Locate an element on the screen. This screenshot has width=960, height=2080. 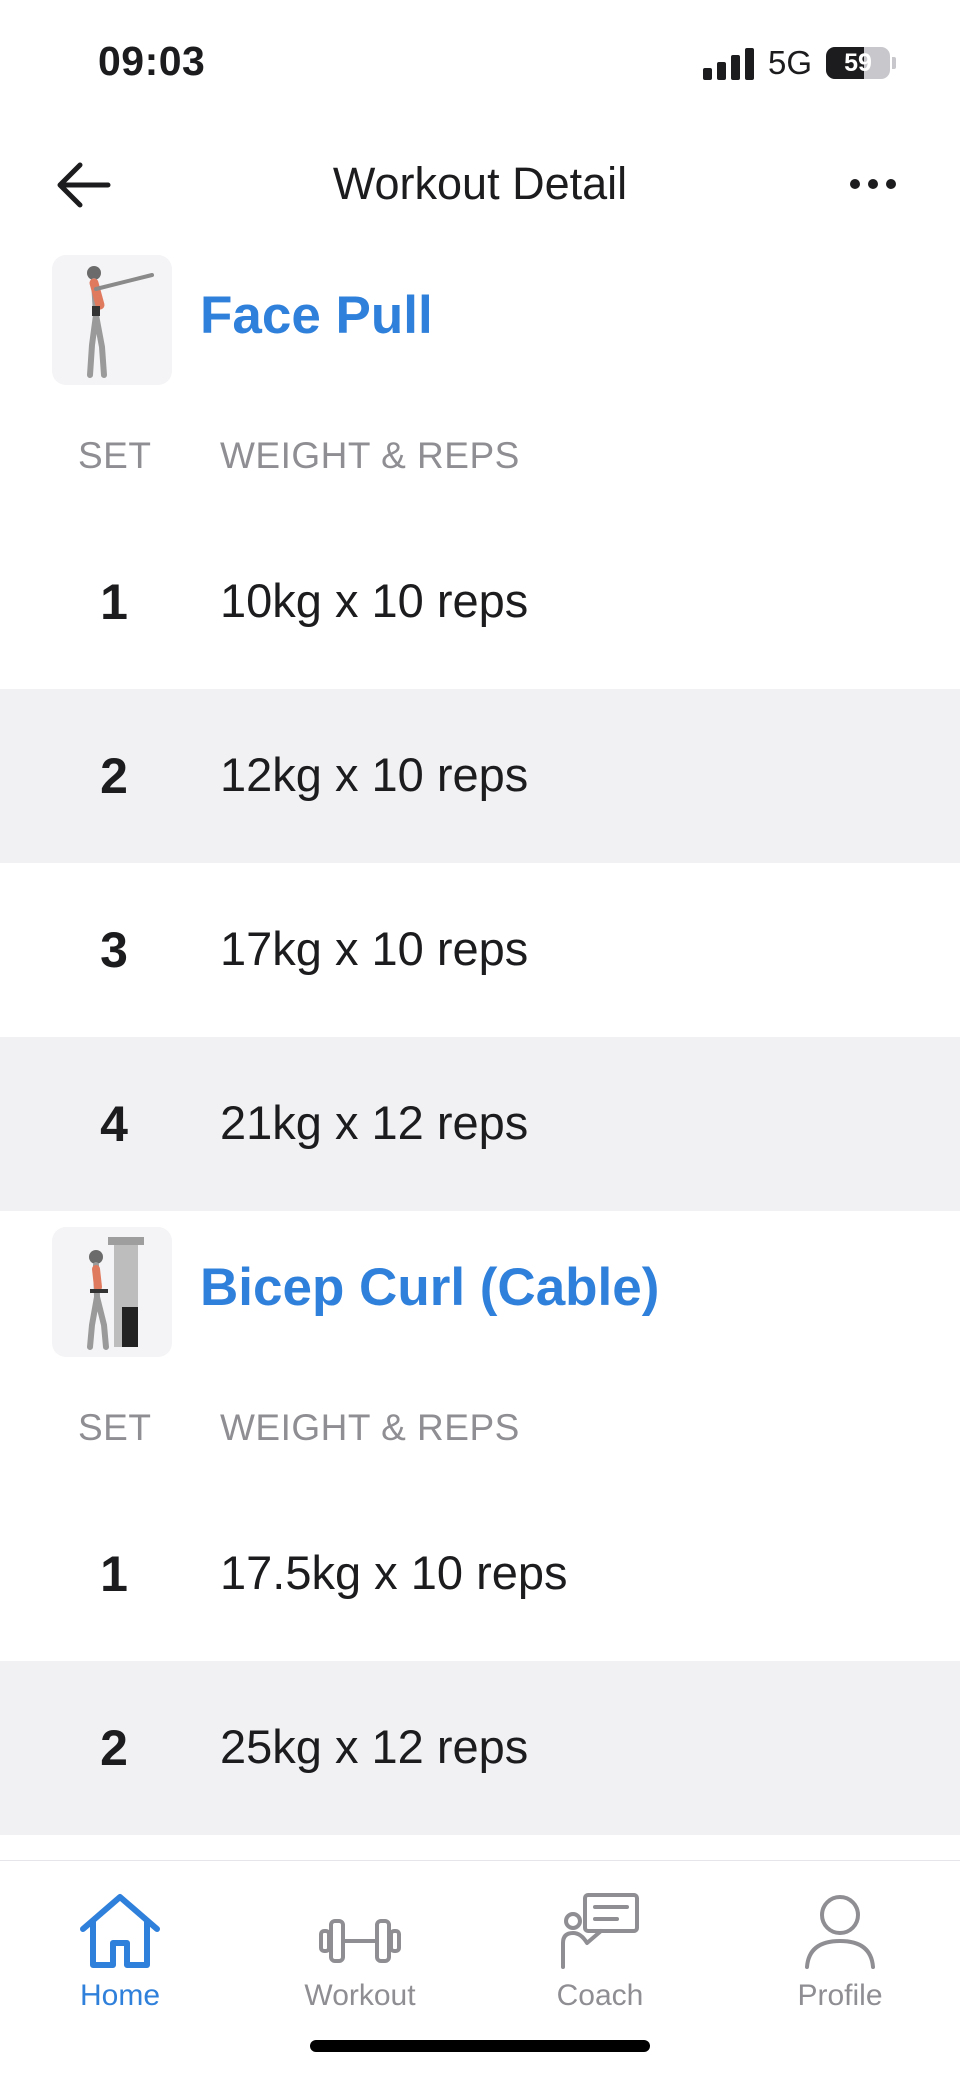
battery-level: 59 is located at coordinates (858, 62).